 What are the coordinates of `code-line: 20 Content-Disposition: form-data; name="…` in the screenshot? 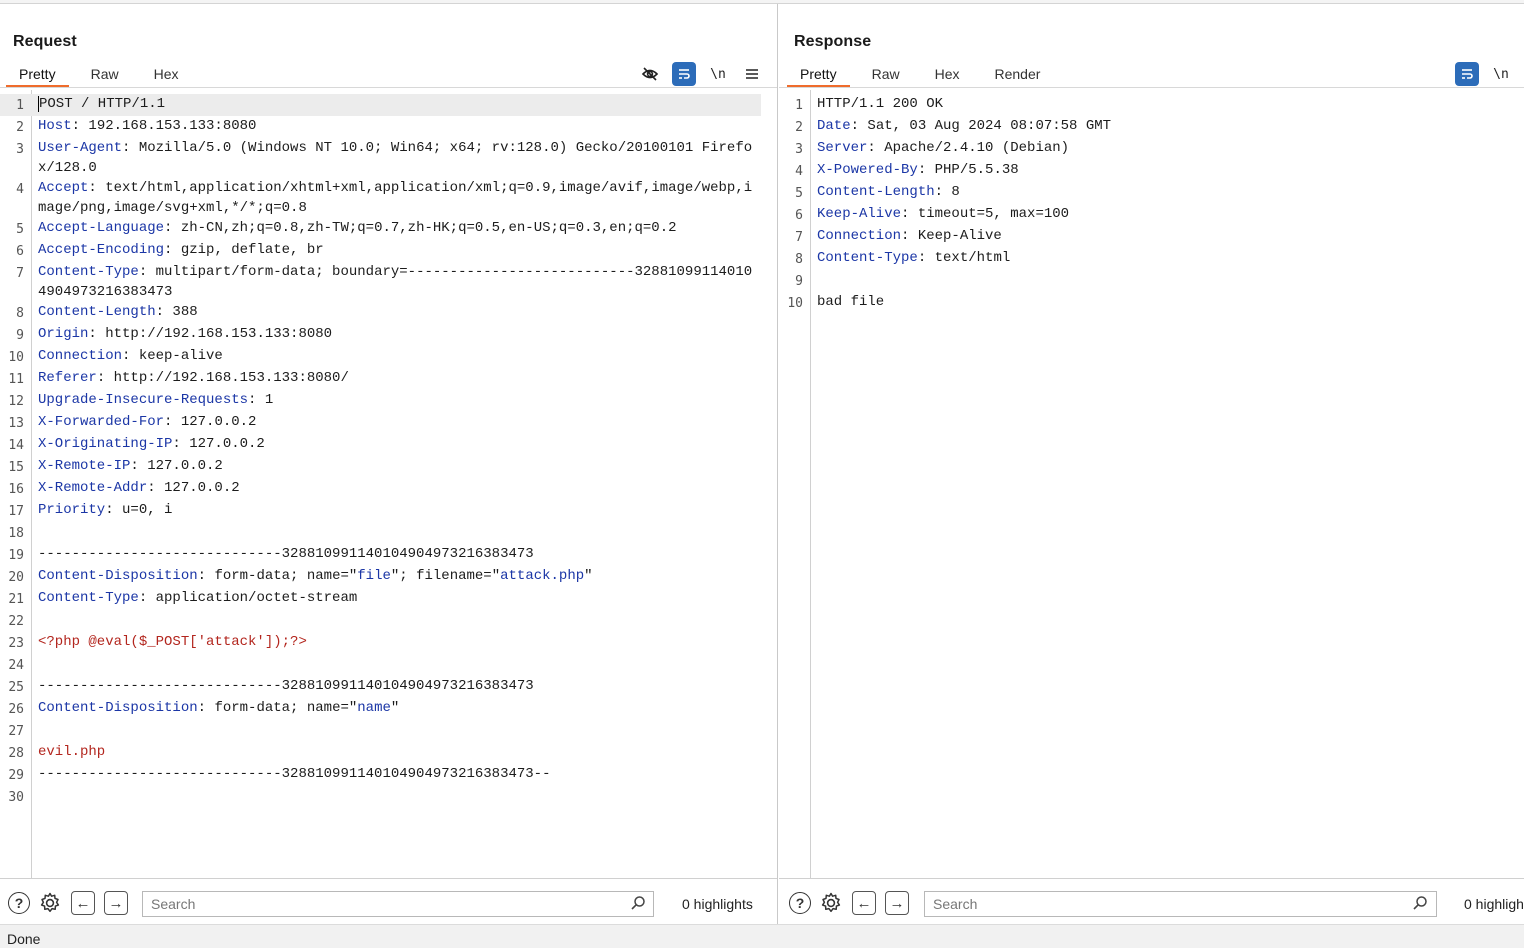 It's located at (388, 577).